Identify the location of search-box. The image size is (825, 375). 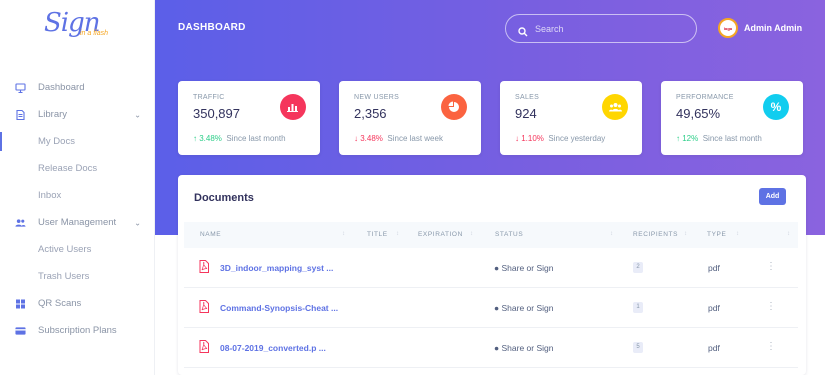
(601, 28).